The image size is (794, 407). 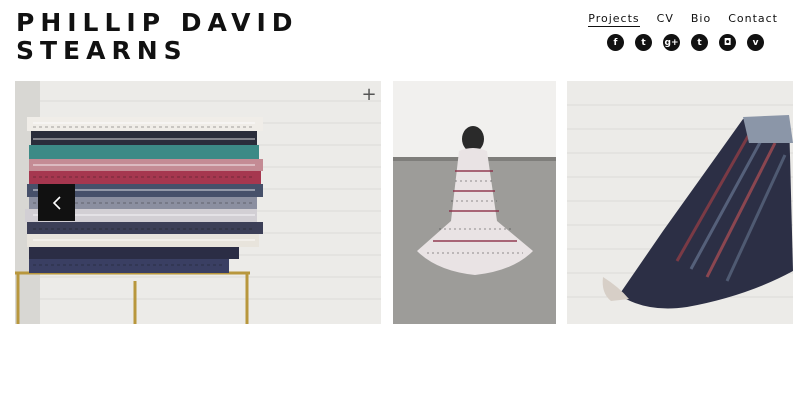 What do you see at coordinates (701, 19) in the screenshot?
I see `nav-bio: Bio` at bounding box center [701, 19].